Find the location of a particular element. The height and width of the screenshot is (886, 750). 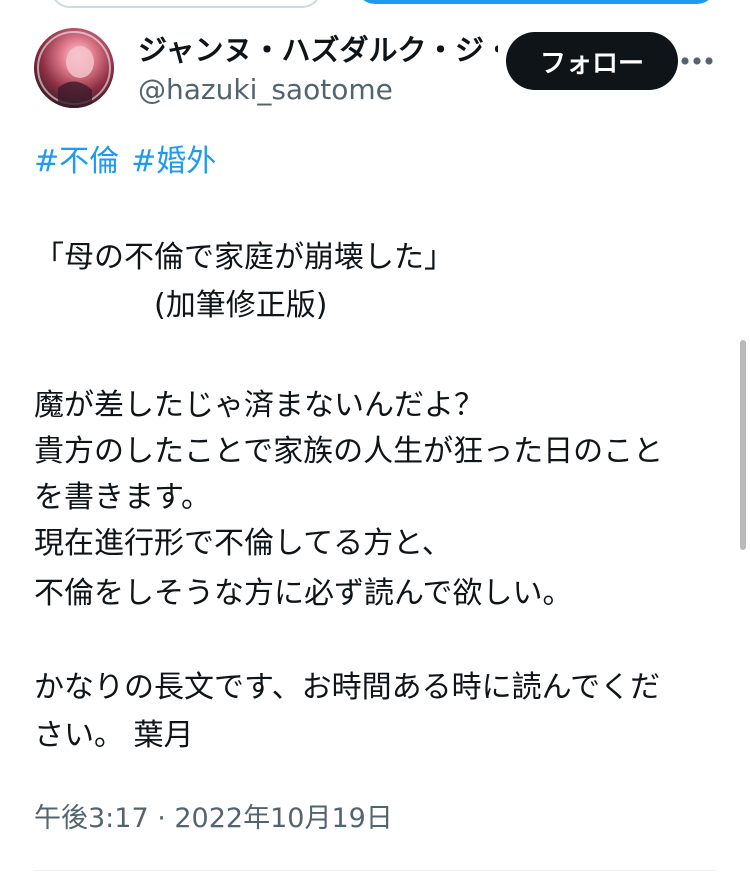

avatar is located at coordinates (74, 68).